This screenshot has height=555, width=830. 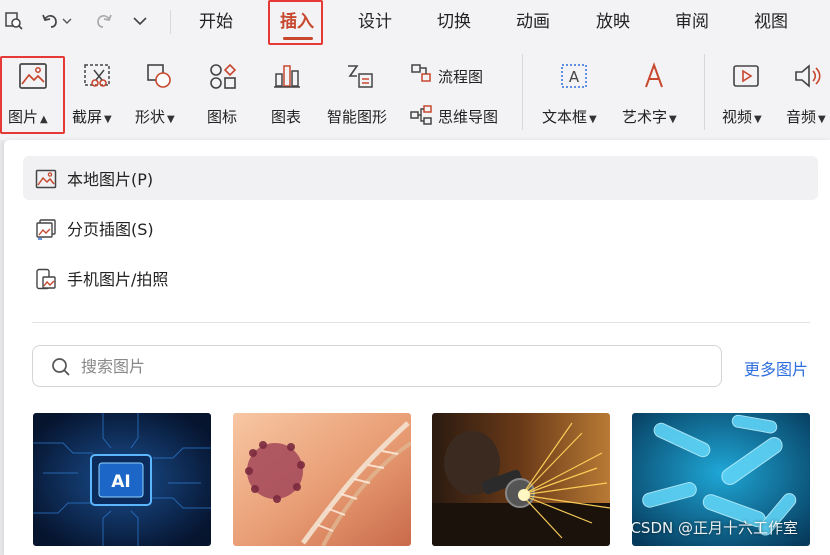 I want to click on video-button: 视频 ▼, so click(x=742, y=116).